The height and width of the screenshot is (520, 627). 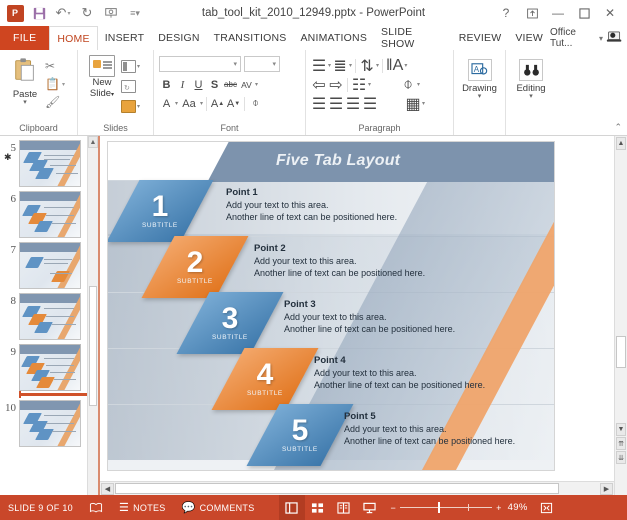 What do you see at coordinates (338, 161) in the screenshot?
I see `slide-title: Five Tab Layout` at bounding box center [338, 161].